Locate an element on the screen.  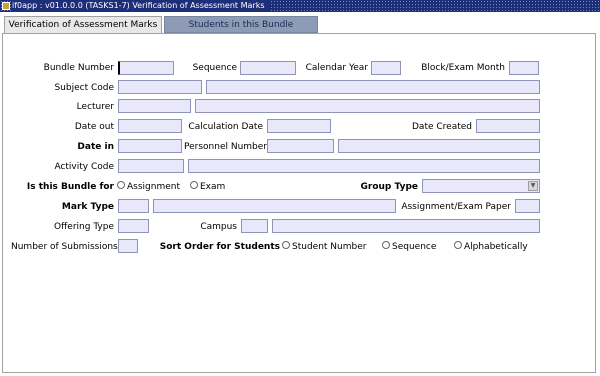
sort-by-sequence-radio: Sequence is located at coordinates (409, 247).